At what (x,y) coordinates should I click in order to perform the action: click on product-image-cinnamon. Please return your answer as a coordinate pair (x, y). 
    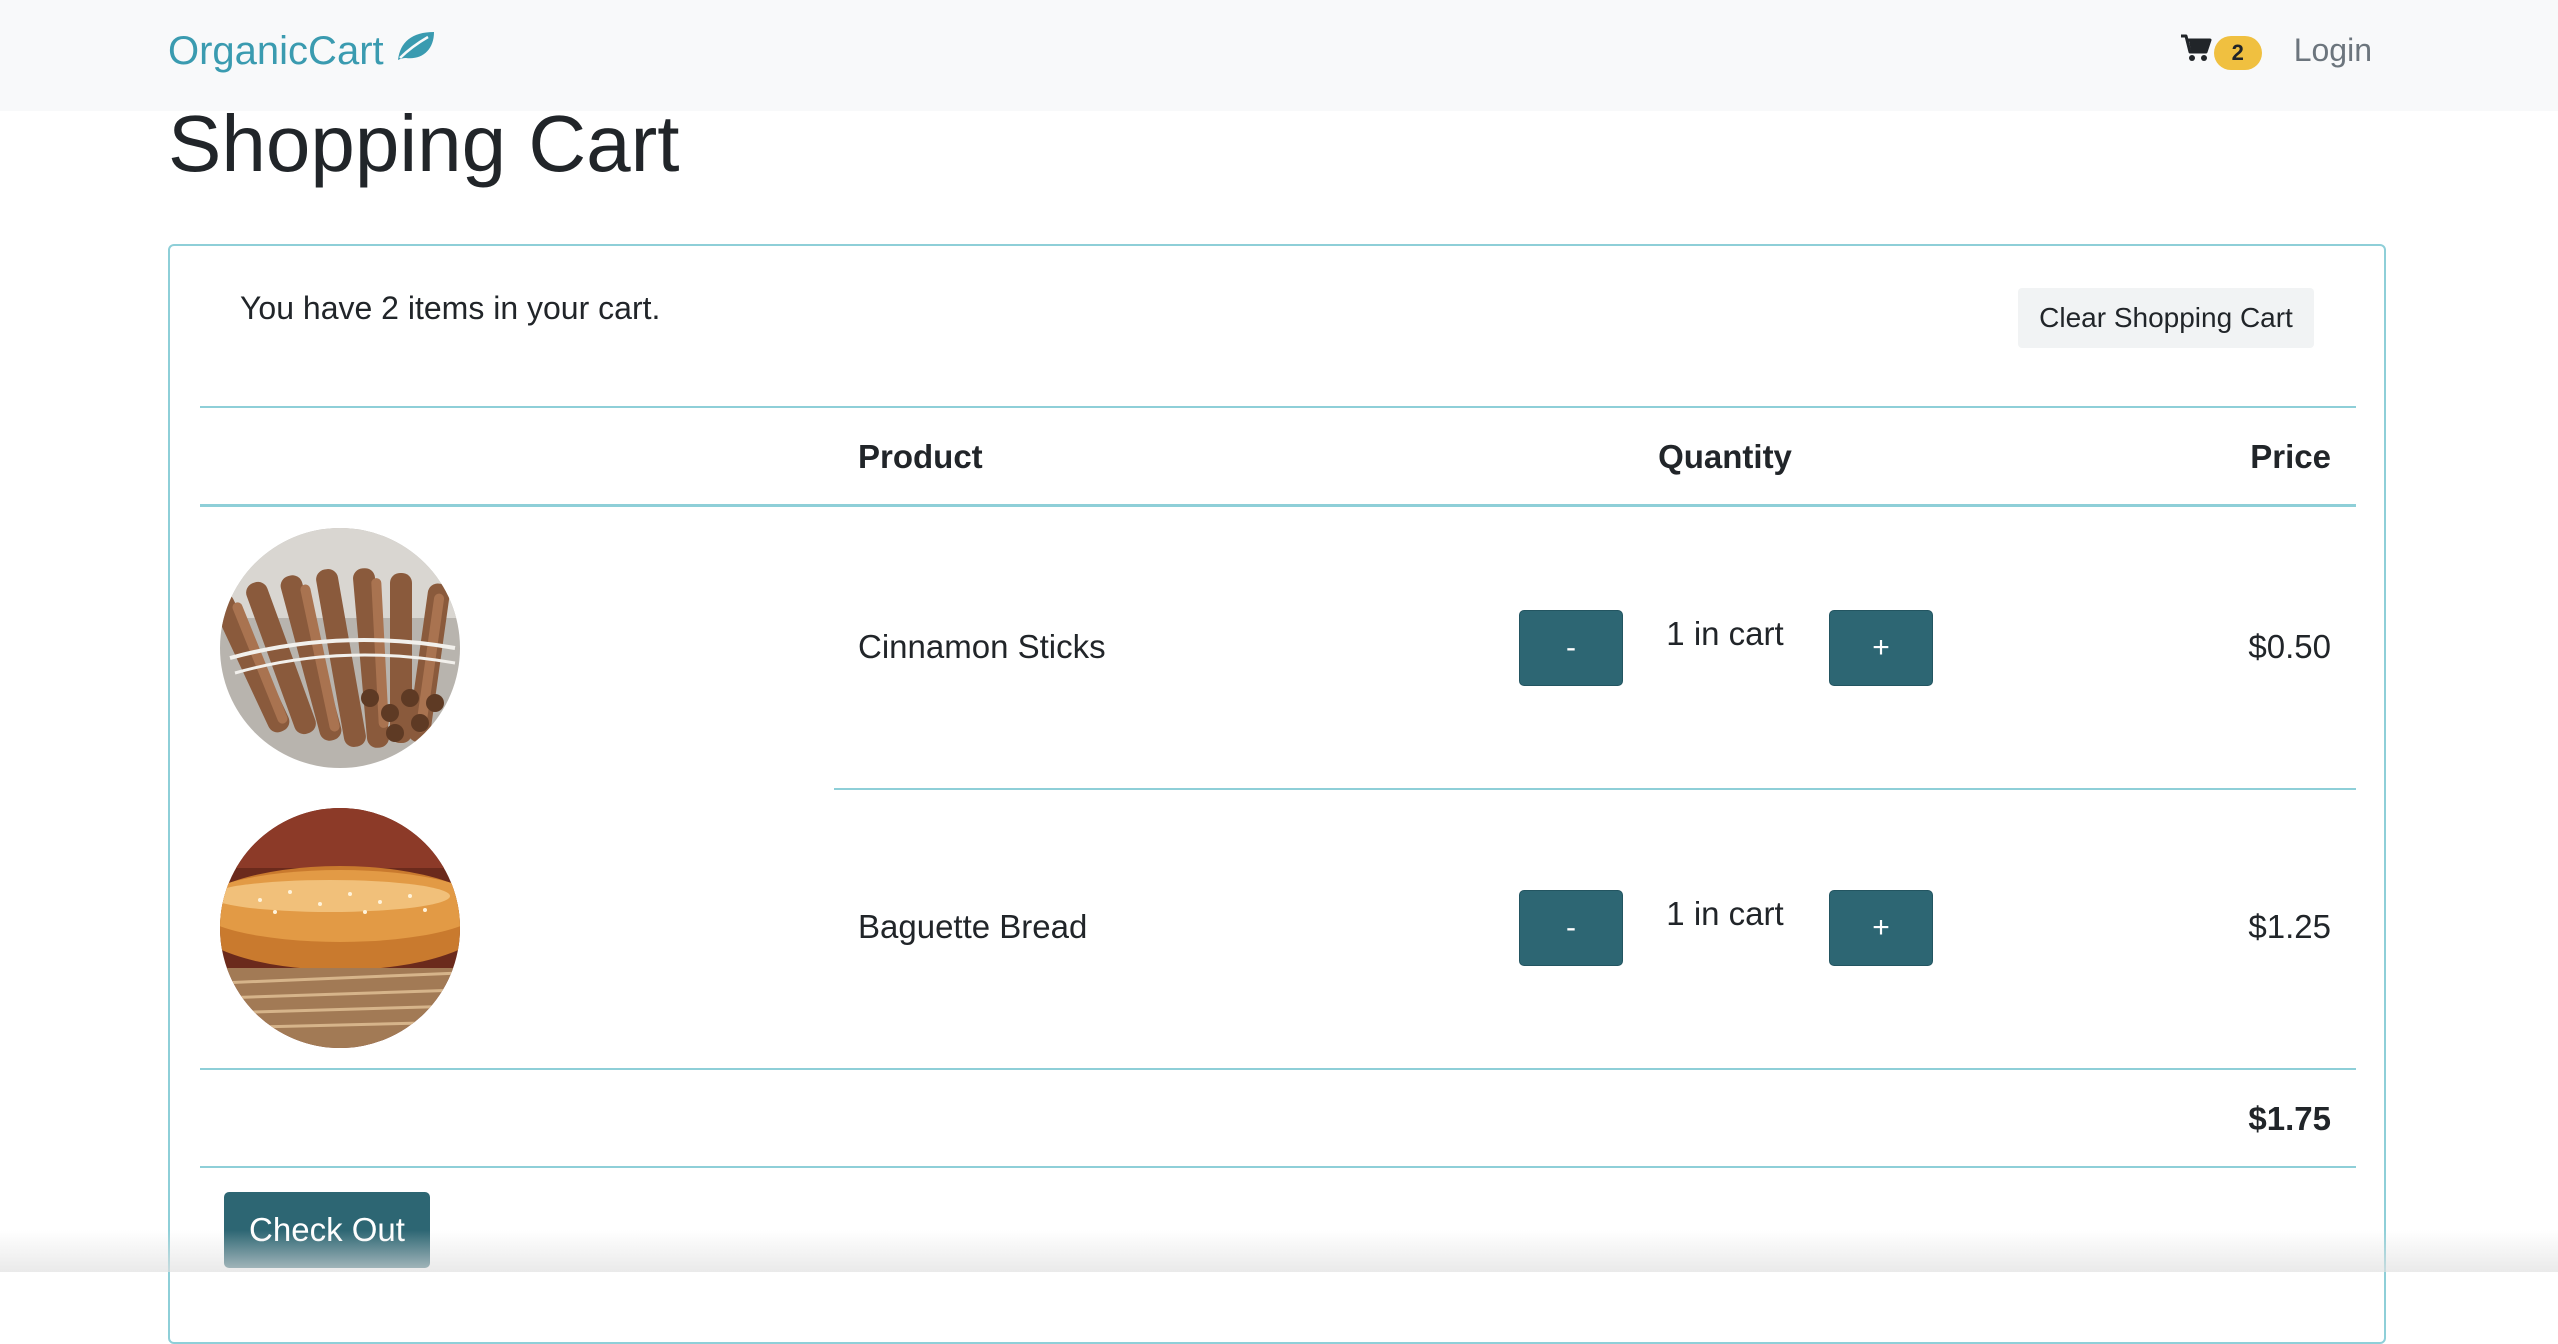
    Looking at the image, I should click on (340, 648).